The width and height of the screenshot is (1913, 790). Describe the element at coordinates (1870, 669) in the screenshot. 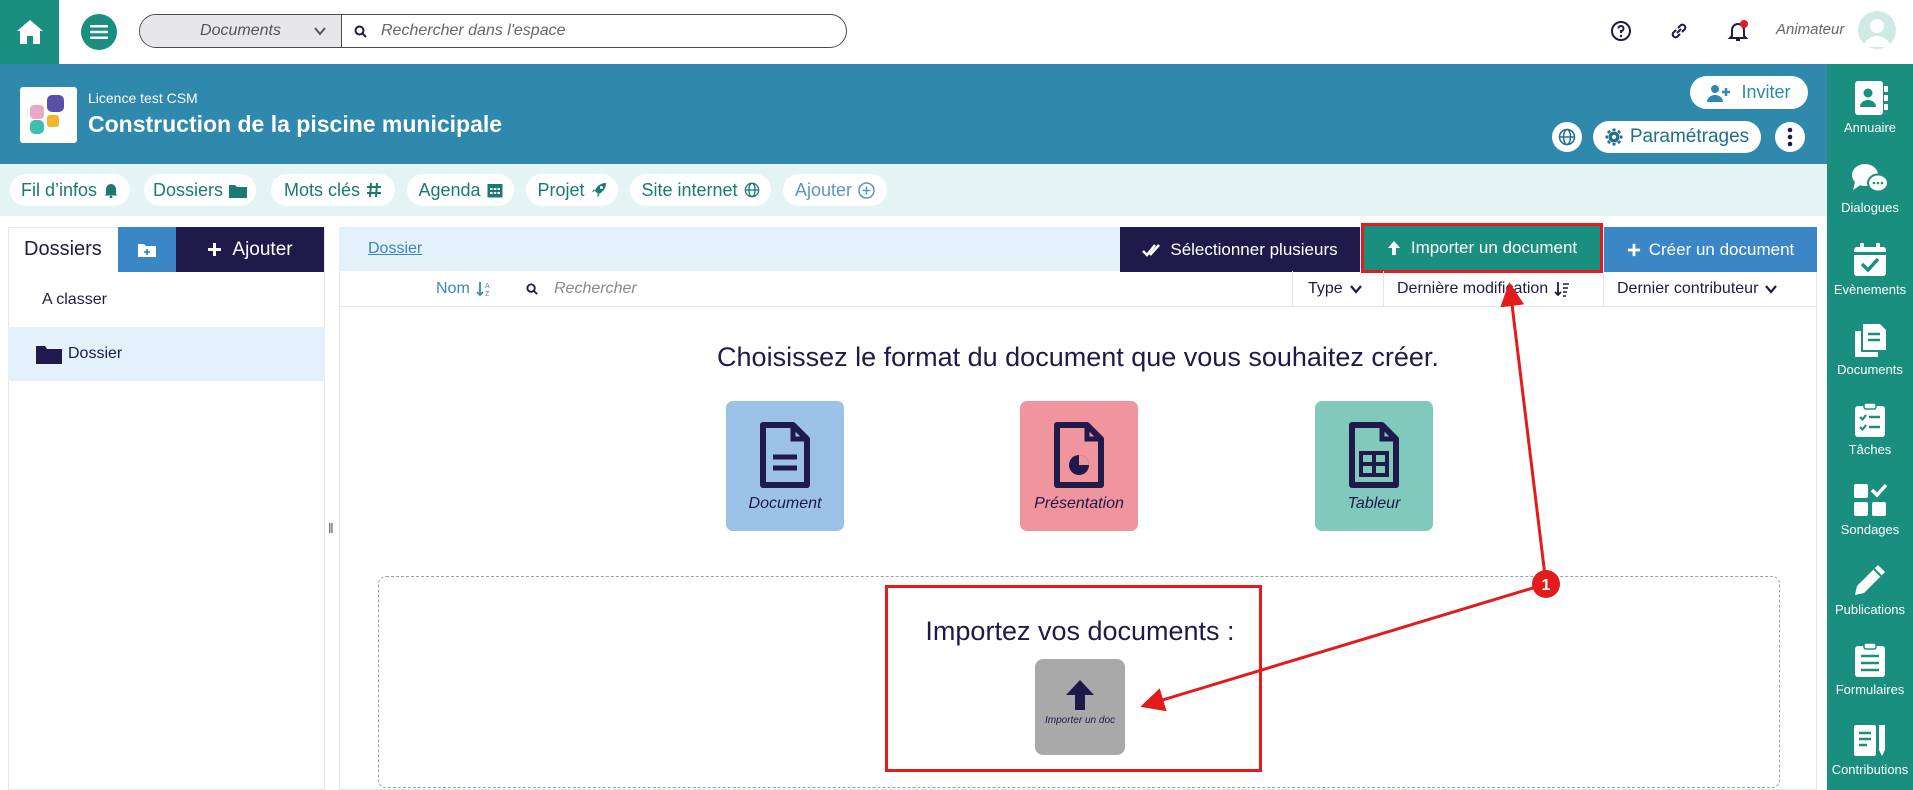

I see `sidebar-item-forms: Formulaires` at that location.